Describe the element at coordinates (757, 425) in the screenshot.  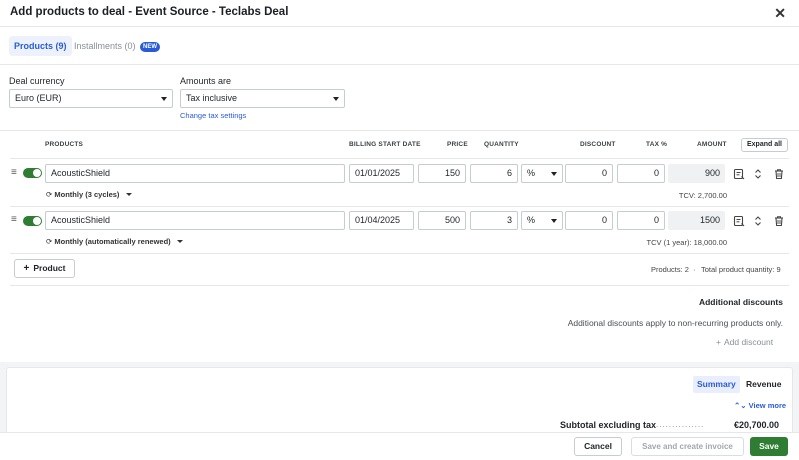
I see `subtotal-value: €20,700.00` at that location.